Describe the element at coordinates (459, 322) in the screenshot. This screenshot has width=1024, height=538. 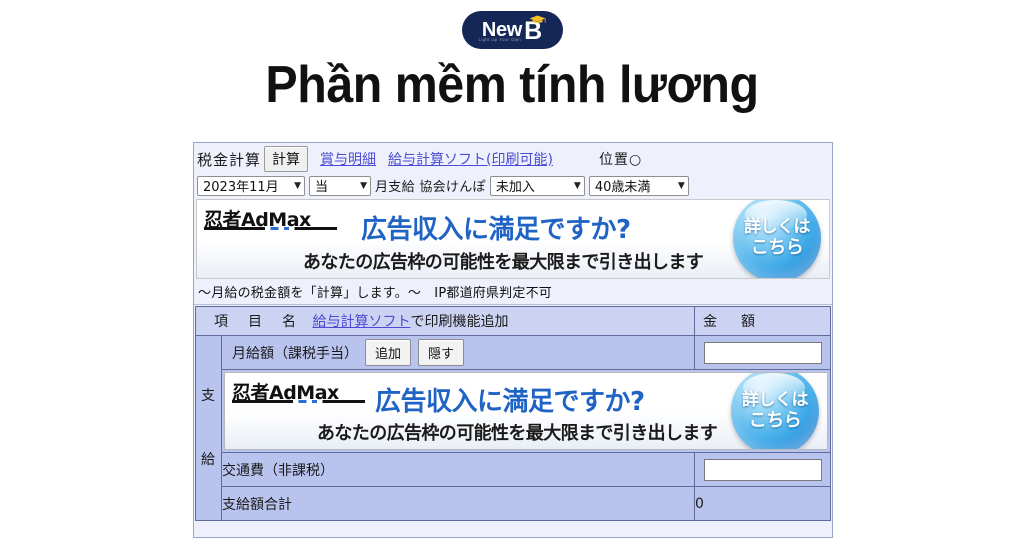
I see `header-name-suffix: で印刷機能追加` at that location.